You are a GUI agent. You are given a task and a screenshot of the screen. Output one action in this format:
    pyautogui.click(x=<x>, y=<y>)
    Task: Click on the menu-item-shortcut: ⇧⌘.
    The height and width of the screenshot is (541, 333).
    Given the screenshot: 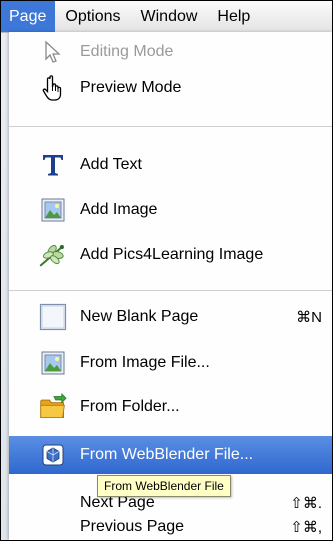 What is the action you would take?
    pyautogui.click(x=306, y=503)
    